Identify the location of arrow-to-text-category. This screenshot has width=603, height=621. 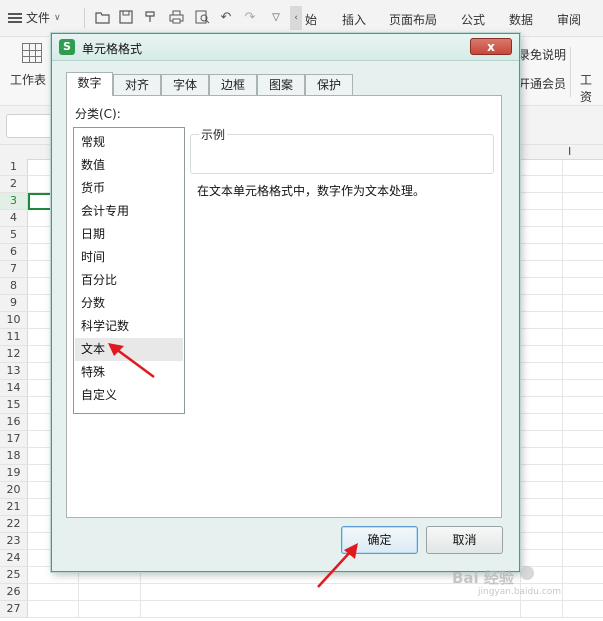
(131, 361).